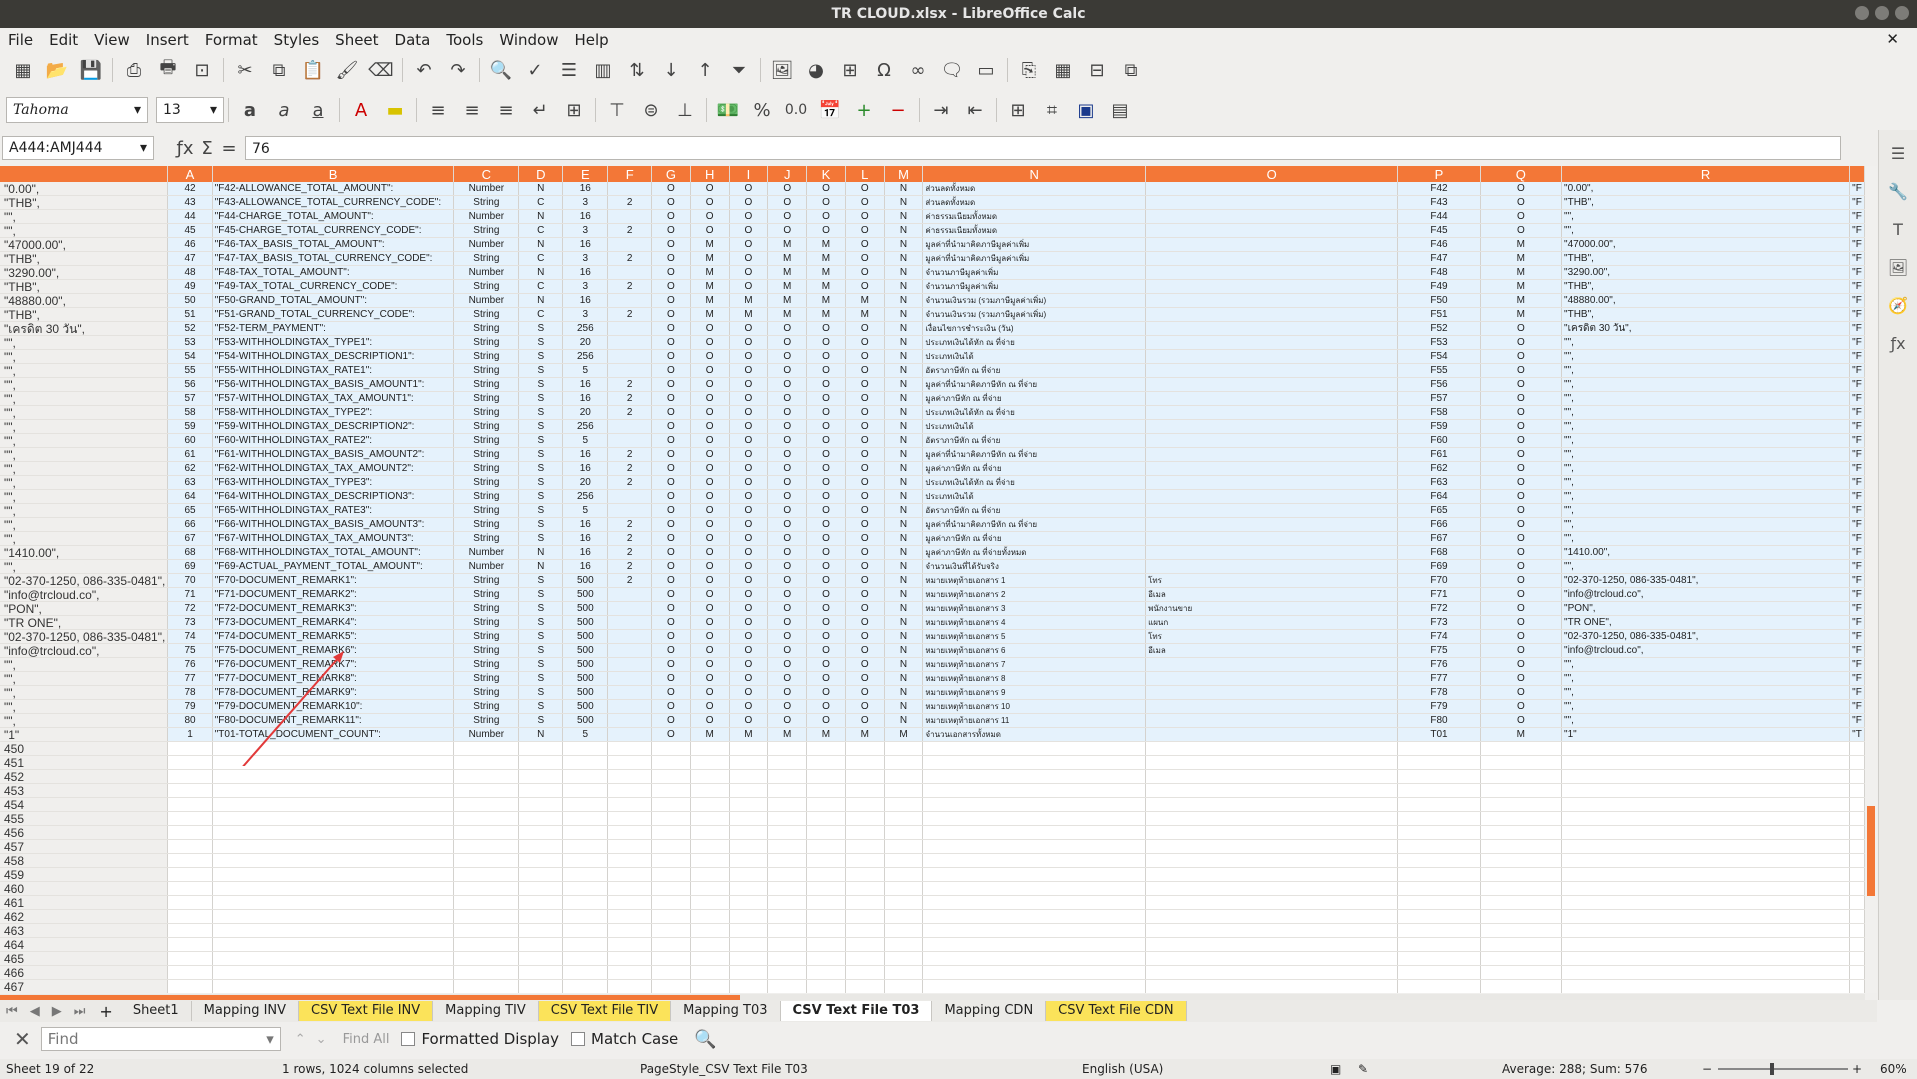 This screenshot has height=1079, width=1917. Describe the element at coordinates (190, 496) in the screenshot. I see `cell-a: 64` at that location.